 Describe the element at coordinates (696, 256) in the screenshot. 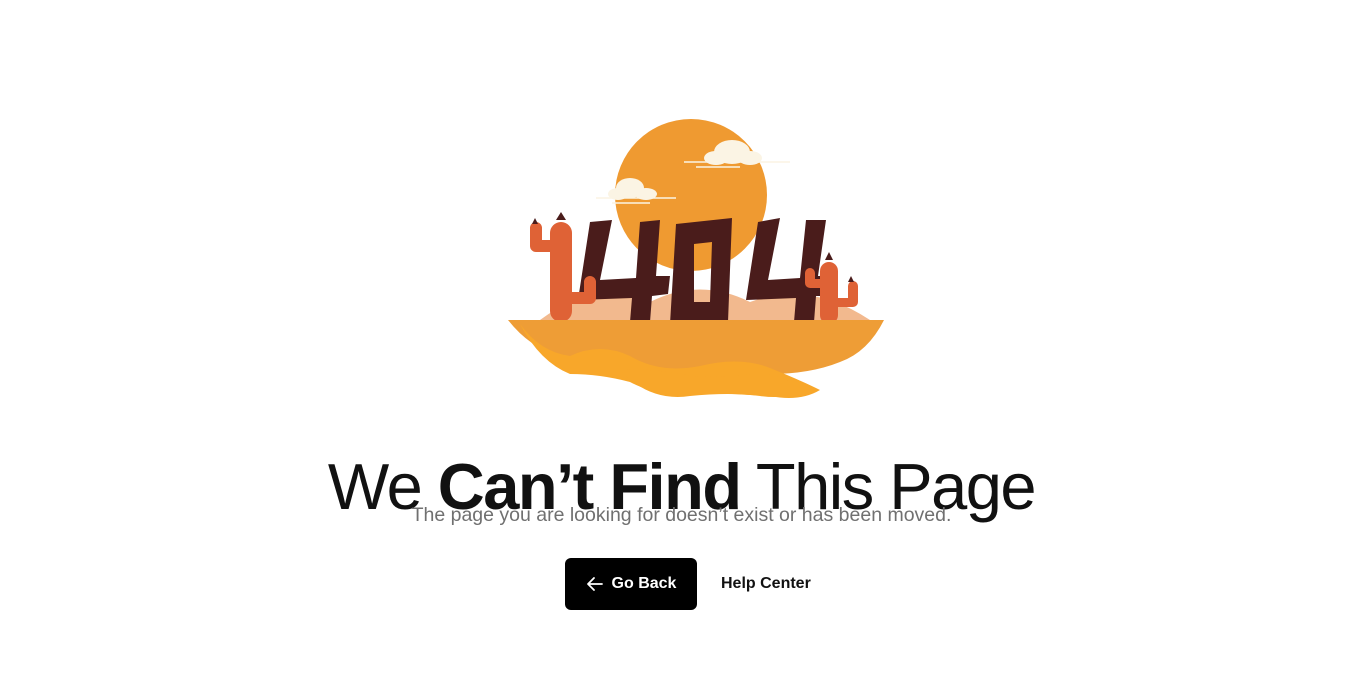

I see `desert-404-illustration` at that location.